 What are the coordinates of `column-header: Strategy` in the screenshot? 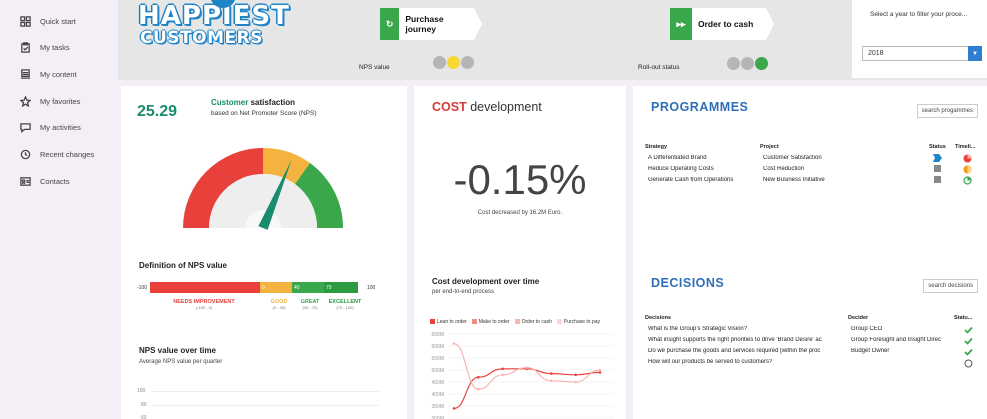 It's located at (656, 147).